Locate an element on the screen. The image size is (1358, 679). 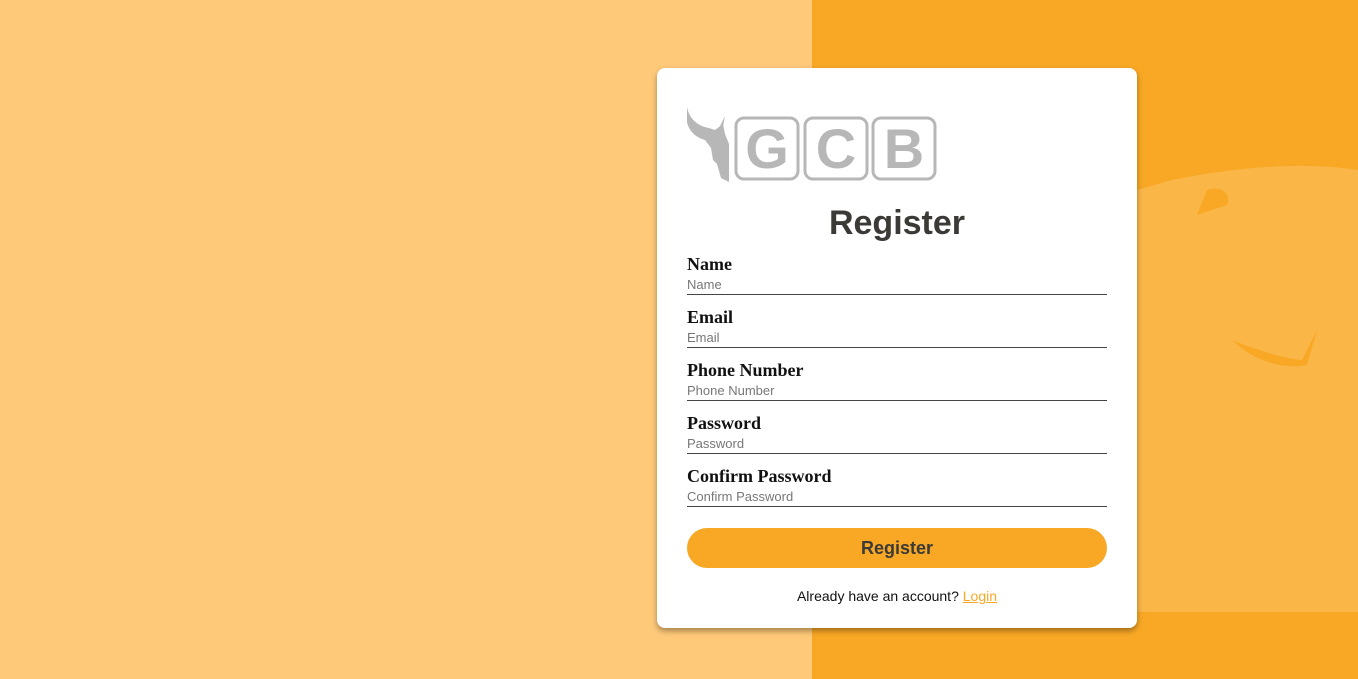
phone-label: Phone Number is located at coordinates (745, 370).